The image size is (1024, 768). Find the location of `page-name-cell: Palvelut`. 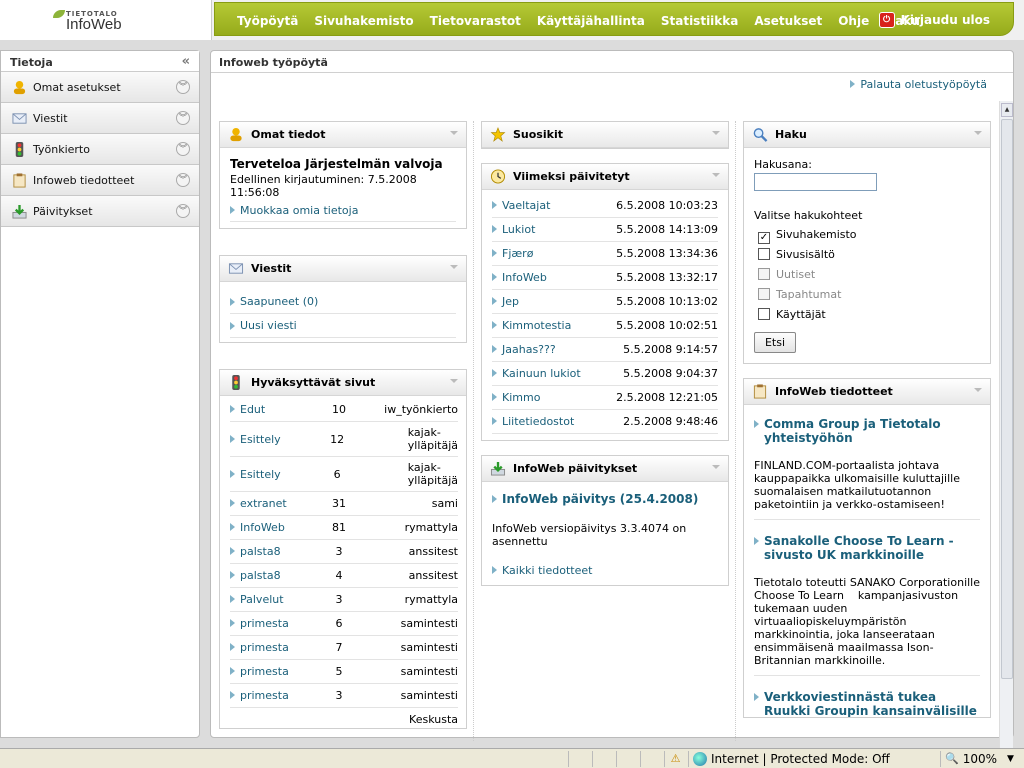

page-name-cell: Palvelut is located at coordinates (274, 599).